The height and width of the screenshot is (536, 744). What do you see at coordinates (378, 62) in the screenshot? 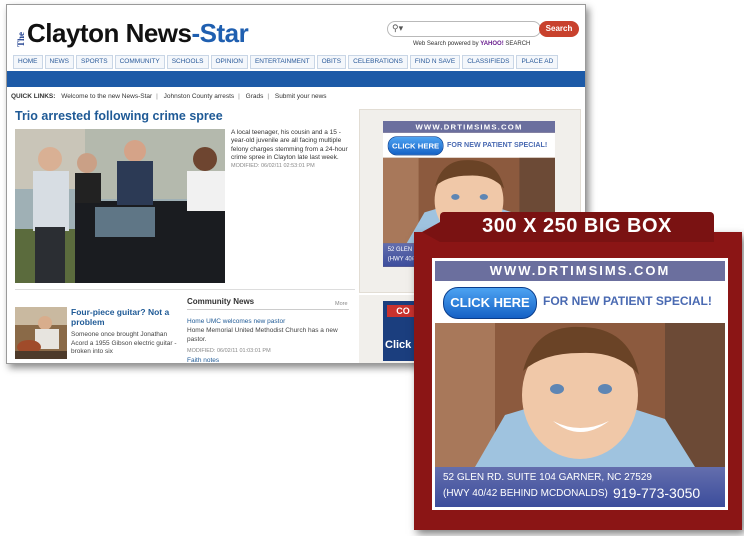
I see `nav-item-celebrations: CELEBRATIONS` at bounding box center [378, 62].